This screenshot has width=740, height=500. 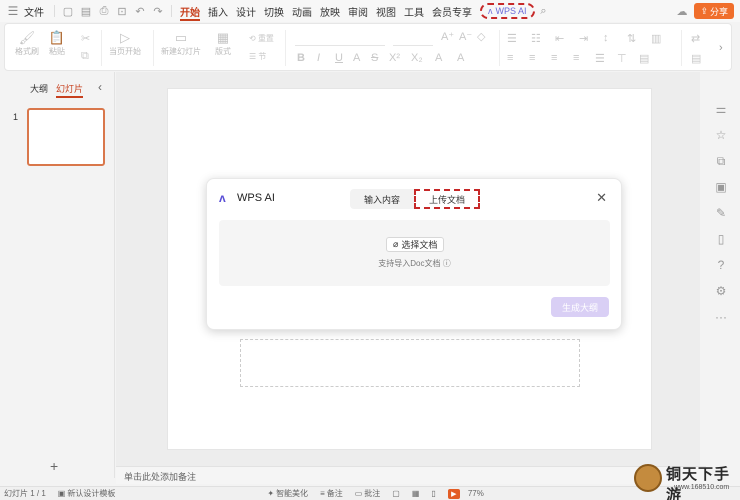 What do you see at coordinates (606, 38) in the screenshot?
I see `line-spacing-icon: ↕` at bounding box center [606, 38].